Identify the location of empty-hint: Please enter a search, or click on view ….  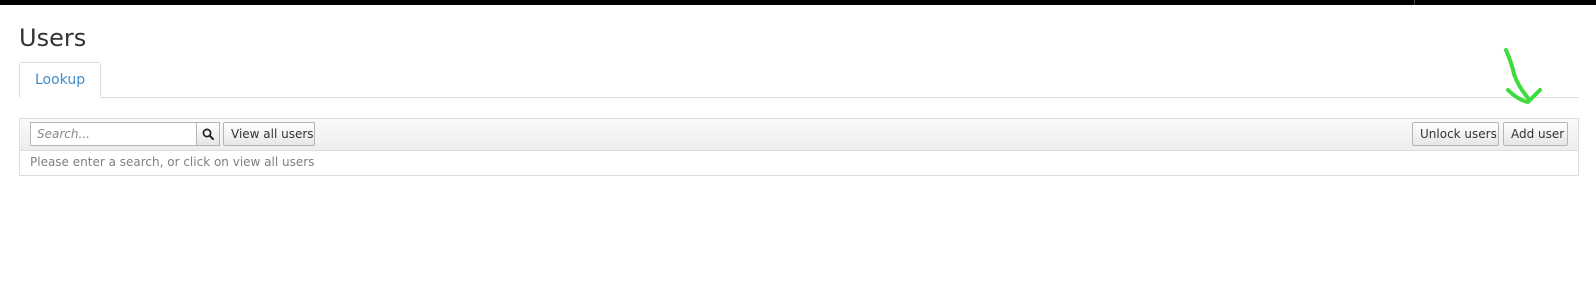
(172, 162).